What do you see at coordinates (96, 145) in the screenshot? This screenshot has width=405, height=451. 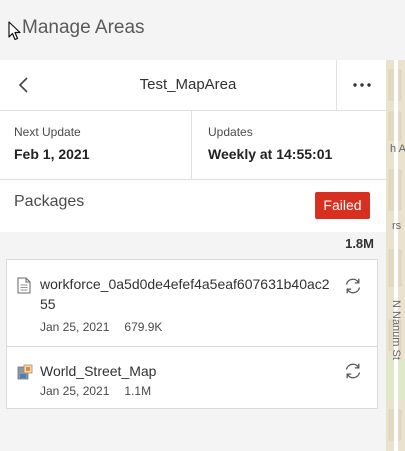 I see `next-update: Next Update Feb 1, 2021` at bounding box center [96, 145].